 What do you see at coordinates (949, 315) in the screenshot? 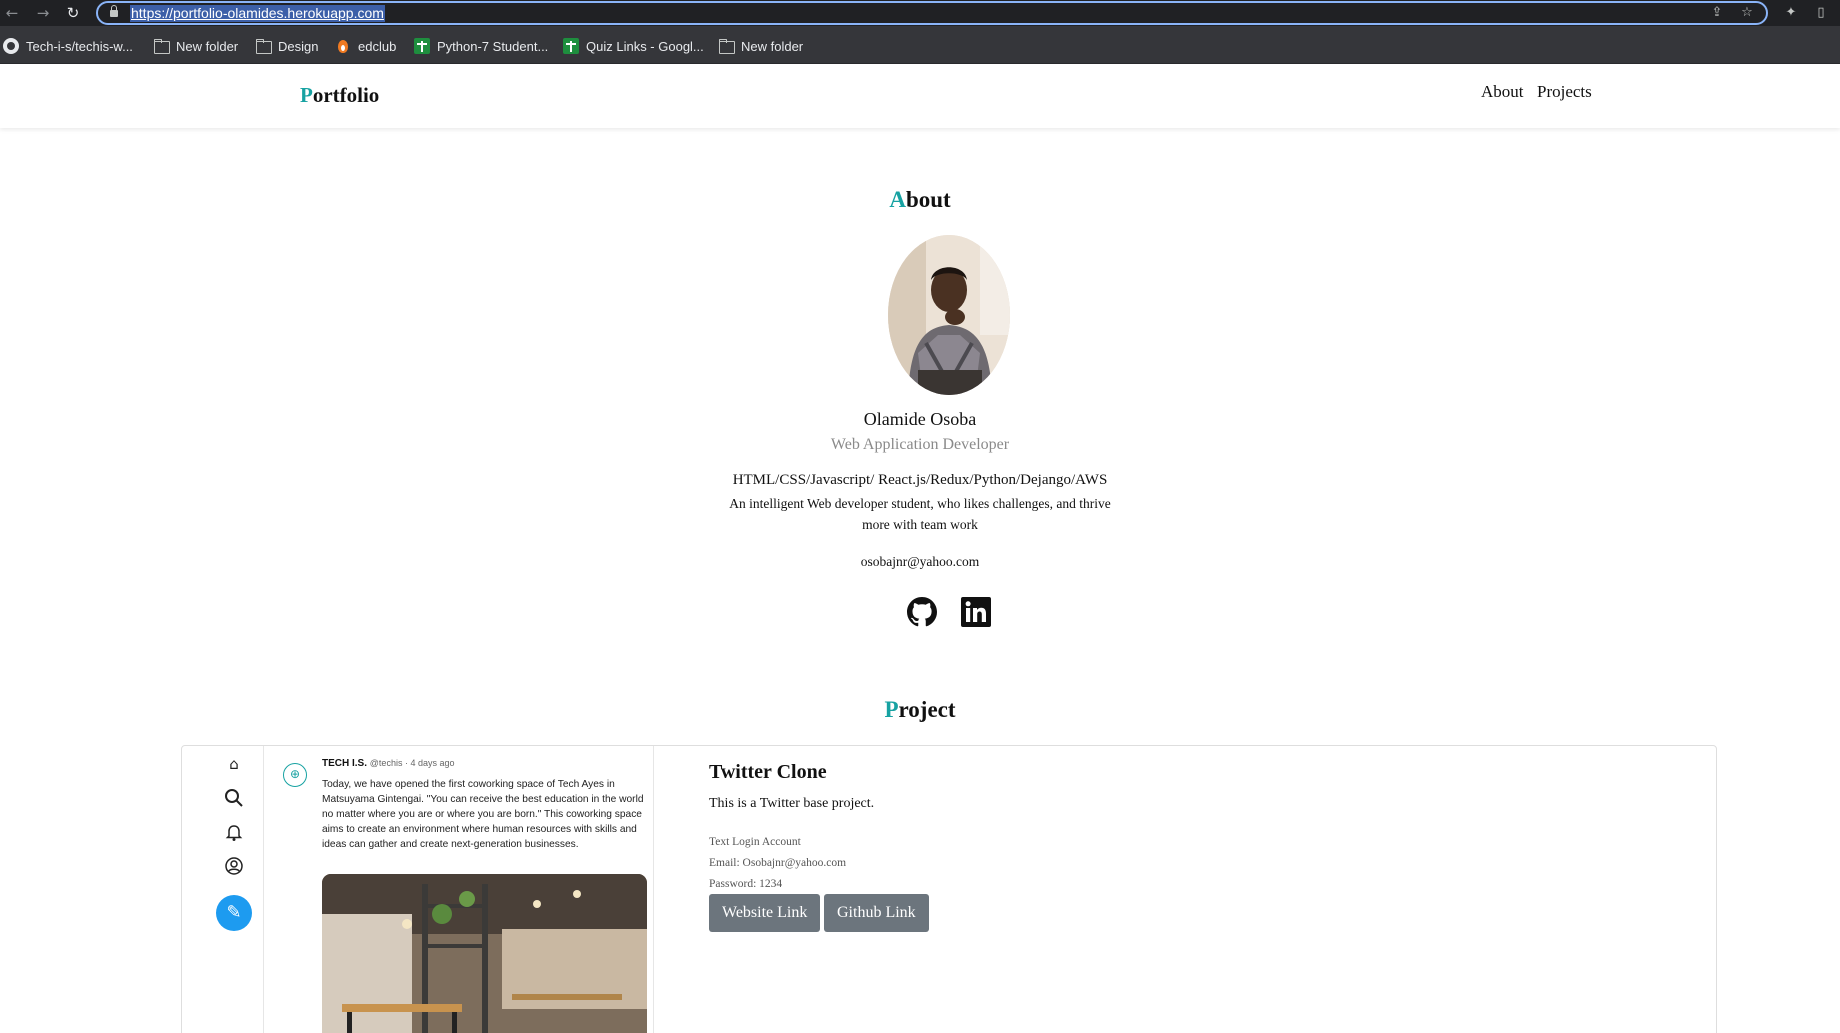
I see `profile-photo` at bounding box center [949, 315].